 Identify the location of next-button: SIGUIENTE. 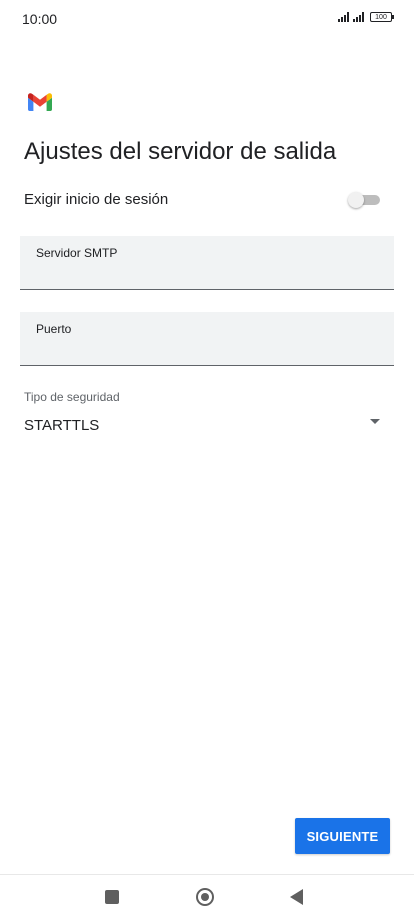
(342, 836).